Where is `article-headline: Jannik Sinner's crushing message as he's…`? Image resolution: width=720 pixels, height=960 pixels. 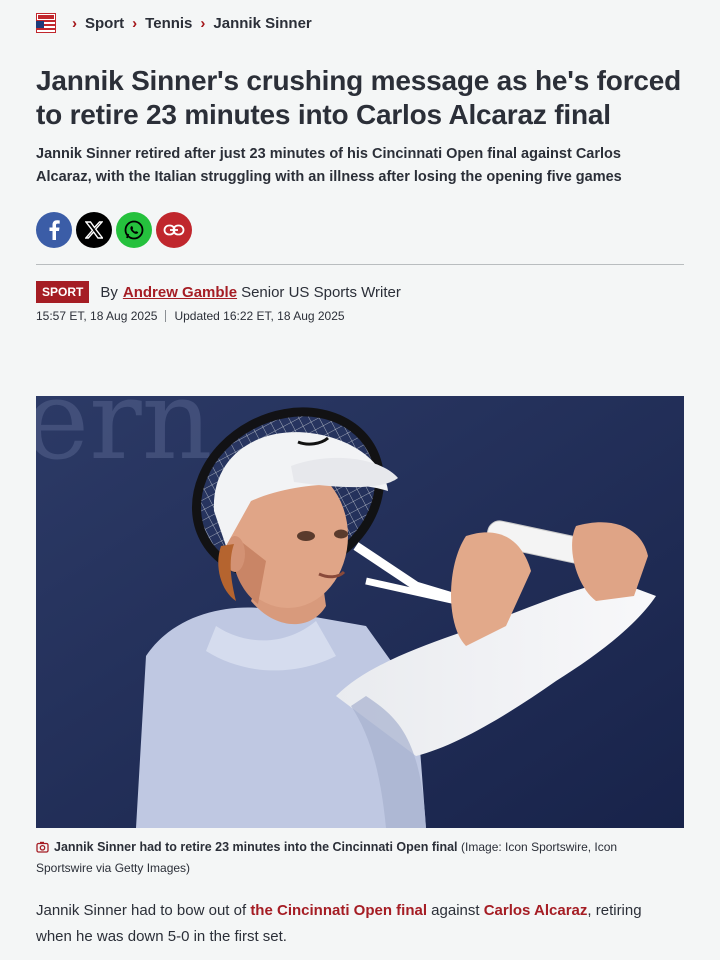
article-headline: Jannik Sinner's crushing message as he's… is located at coordinates (359, 97).